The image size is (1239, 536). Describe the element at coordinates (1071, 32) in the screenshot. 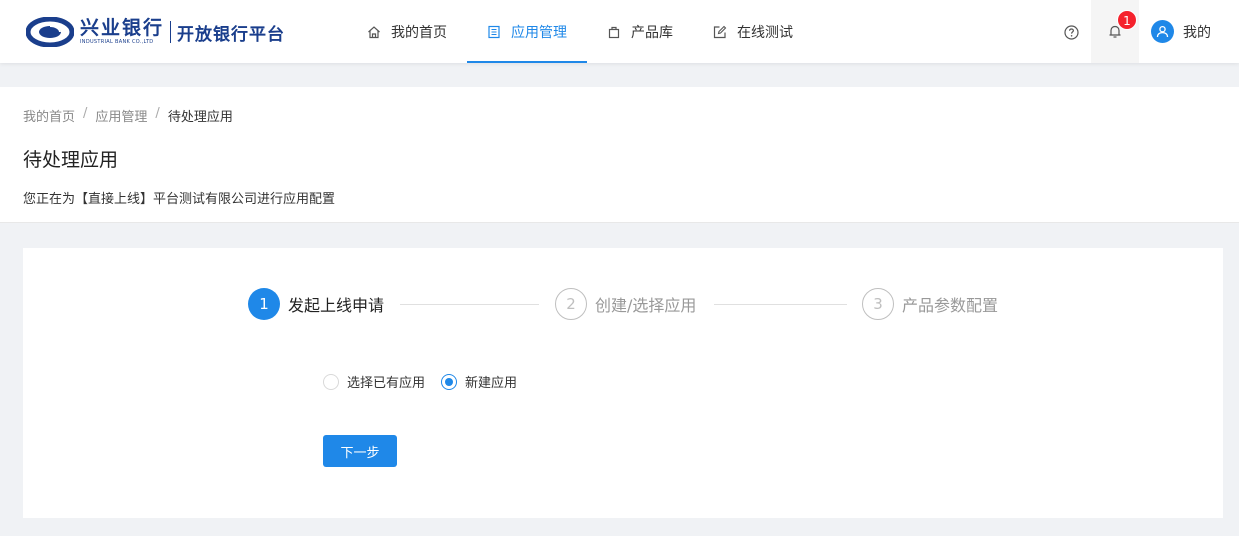

I see `question-circle-icon` at that location.